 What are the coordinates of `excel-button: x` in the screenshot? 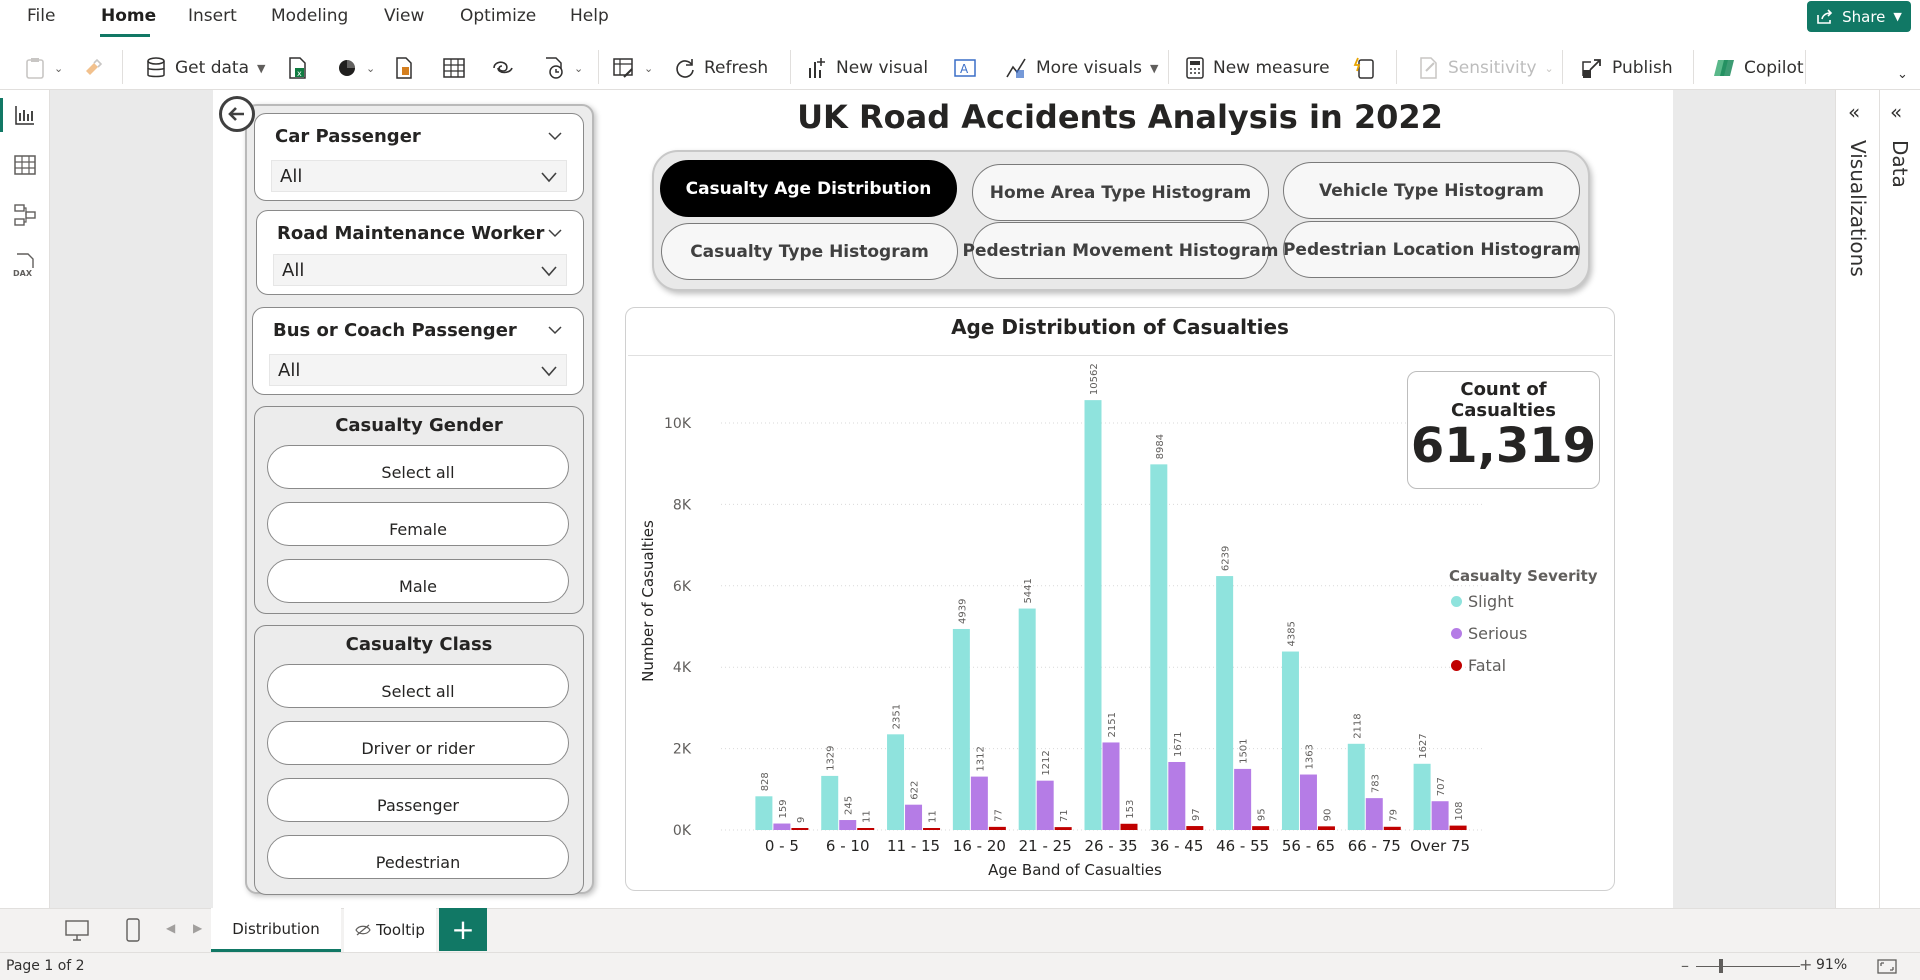 It's located at (297, 68).